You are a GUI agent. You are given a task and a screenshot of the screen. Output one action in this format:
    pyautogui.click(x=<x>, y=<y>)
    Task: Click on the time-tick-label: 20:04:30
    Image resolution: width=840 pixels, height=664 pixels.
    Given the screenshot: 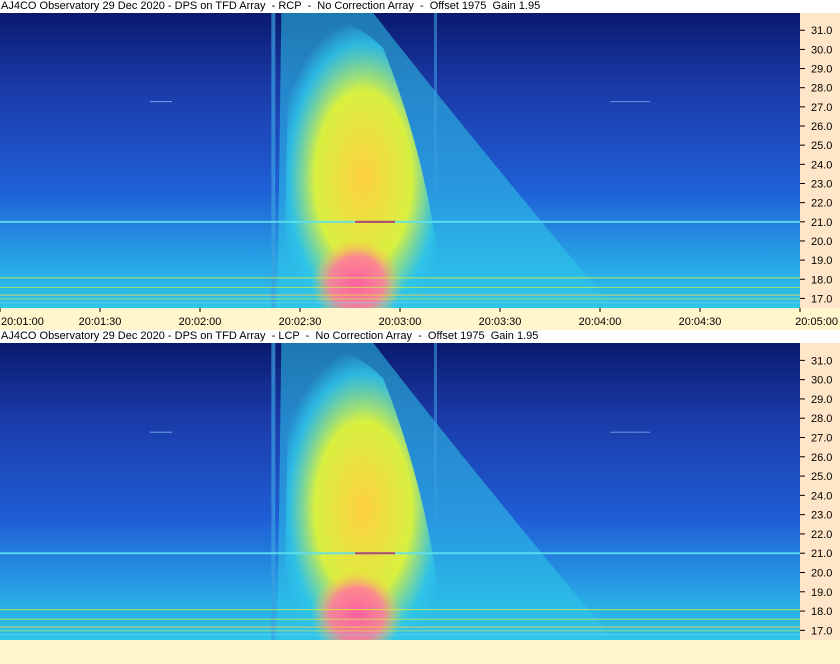 What is the action you would take?
    pyautogui.click(x=700, y=322)
    